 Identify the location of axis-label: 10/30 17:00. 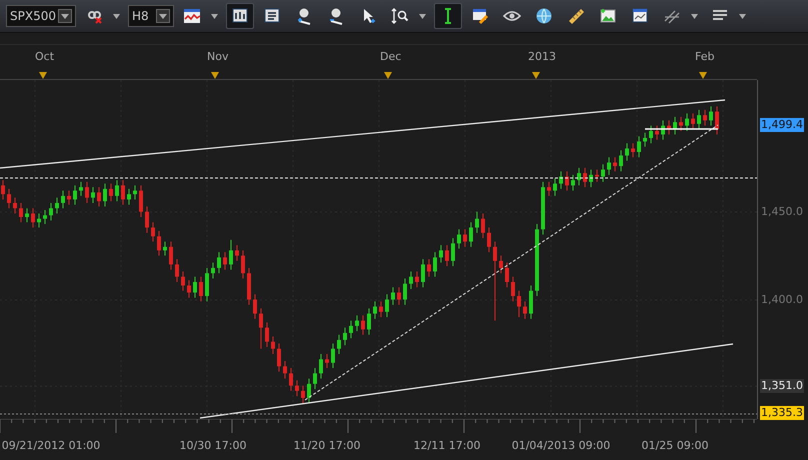
(213, 446).